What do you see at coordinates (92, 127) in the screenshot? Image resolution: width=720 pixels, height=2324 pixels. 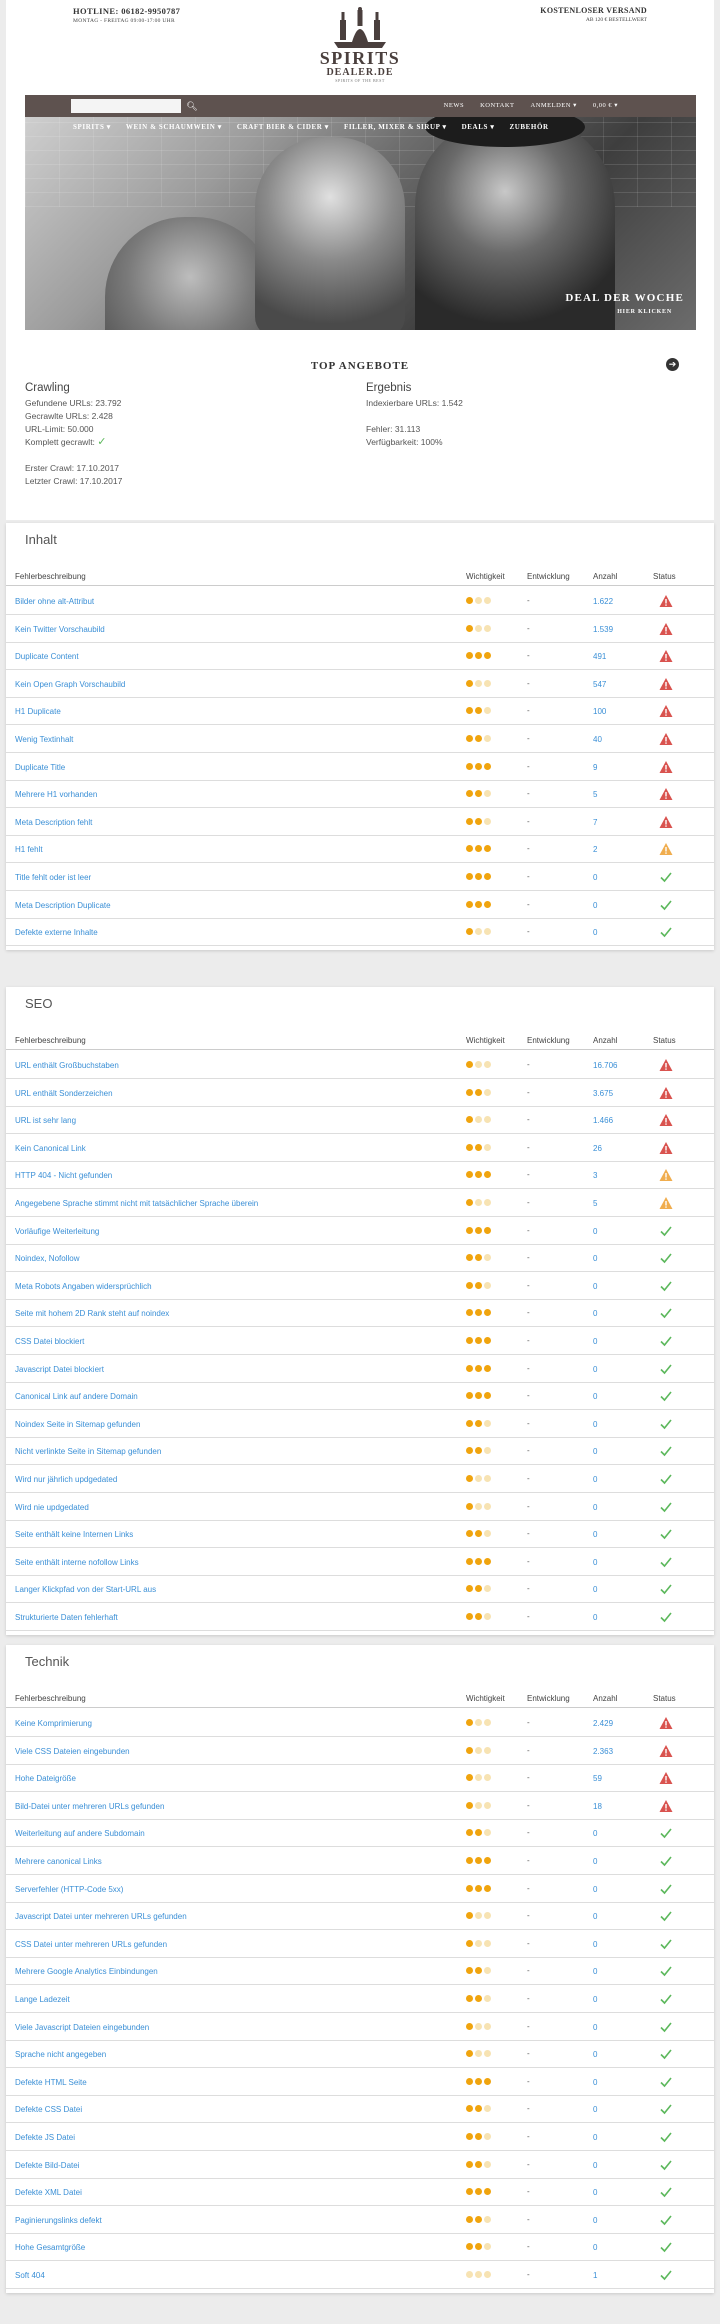 I see `cat-spirits: SPIRITS ▾` at bounding box center [92, 127].